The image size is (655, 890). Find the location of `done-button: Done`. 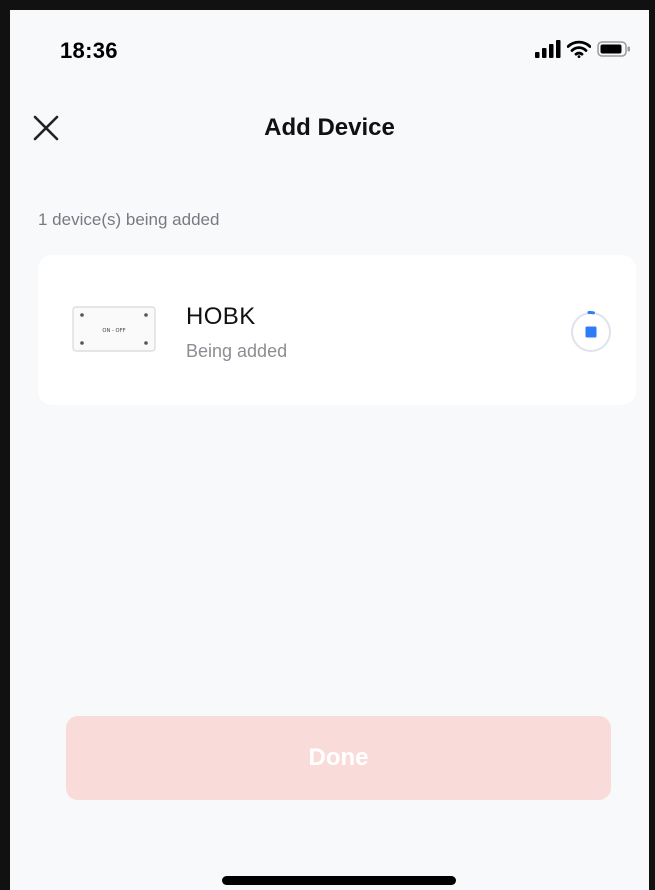

done-button: Done is located at coordinates (338, 758).